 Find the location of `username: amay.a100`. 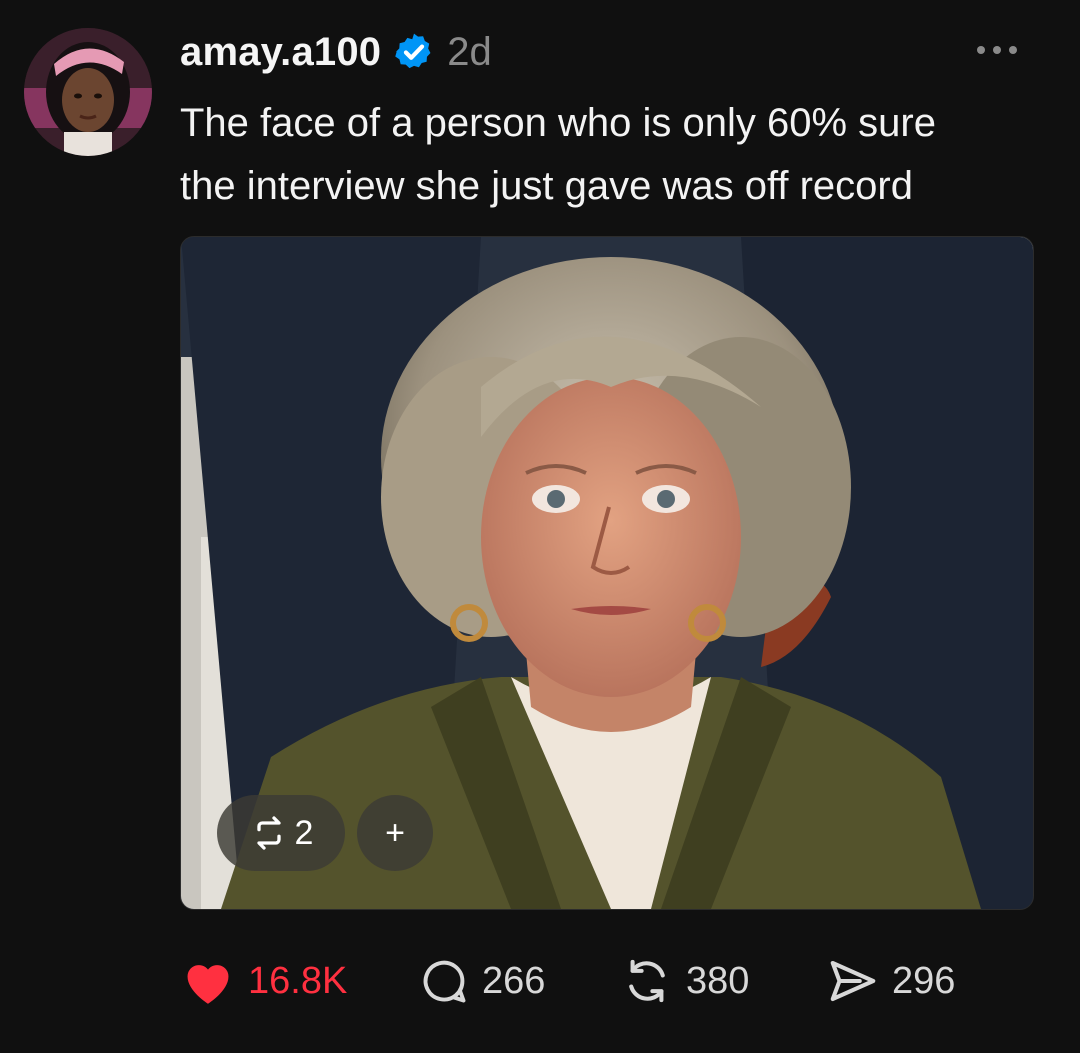

username: amay.a100 is located at coordinates (280, 52).